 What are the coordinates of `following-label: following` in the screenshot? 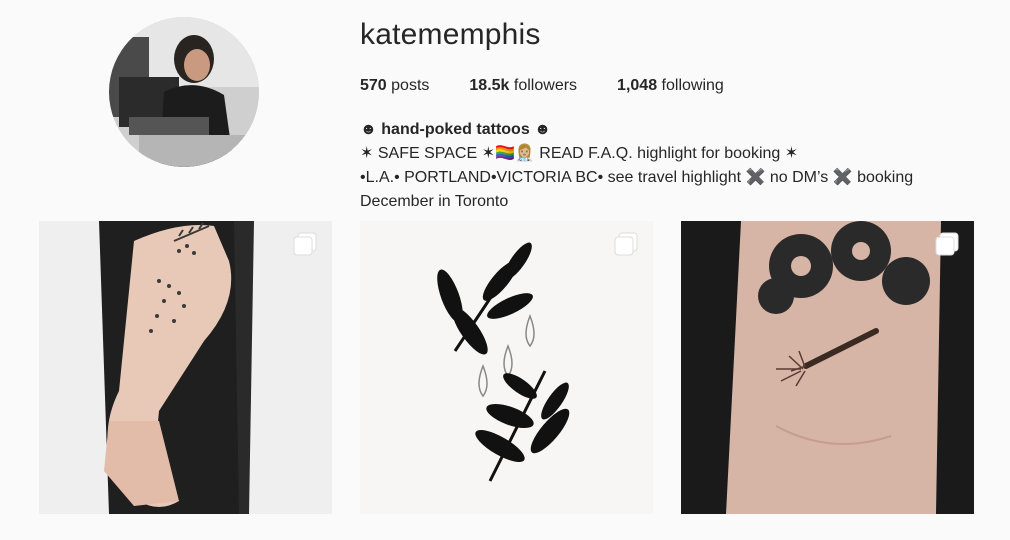 It's located at (692, 85).